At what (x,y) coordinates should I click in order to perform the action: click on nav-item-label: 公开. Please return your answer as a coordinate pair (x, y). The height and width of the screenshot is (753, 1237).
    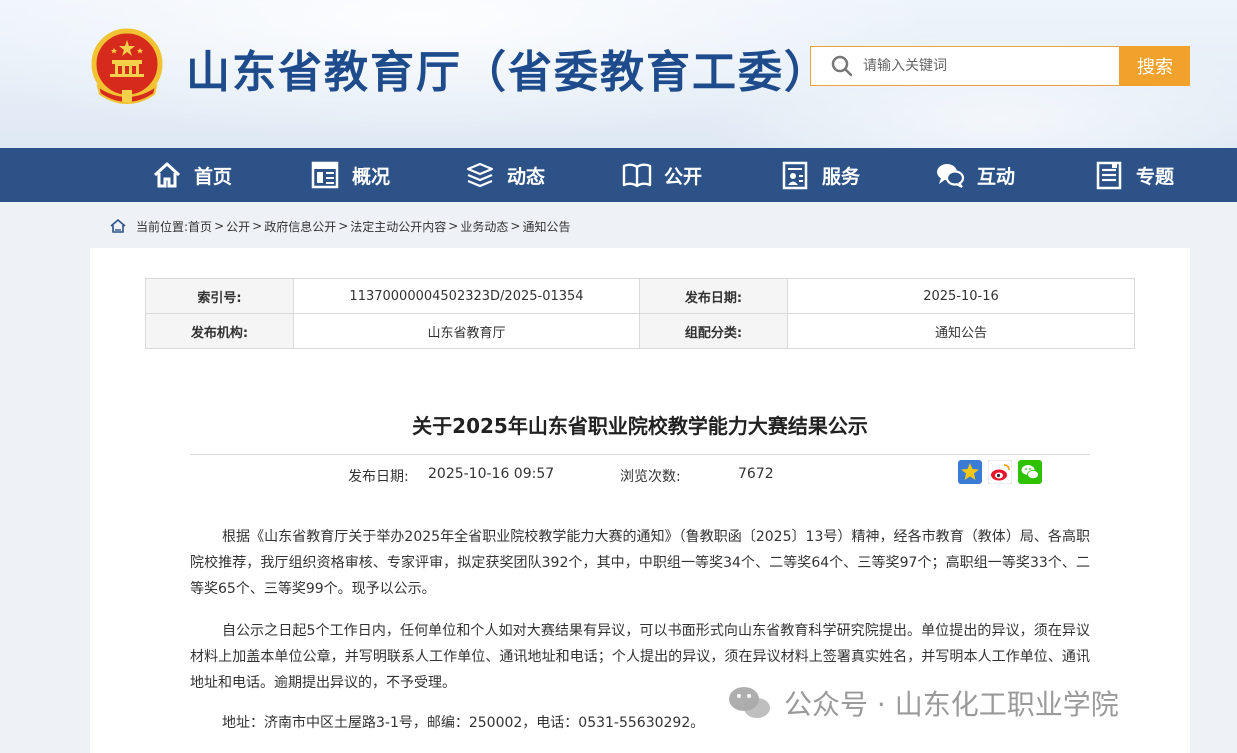
    Looking at the image, I should click on (683, 176).